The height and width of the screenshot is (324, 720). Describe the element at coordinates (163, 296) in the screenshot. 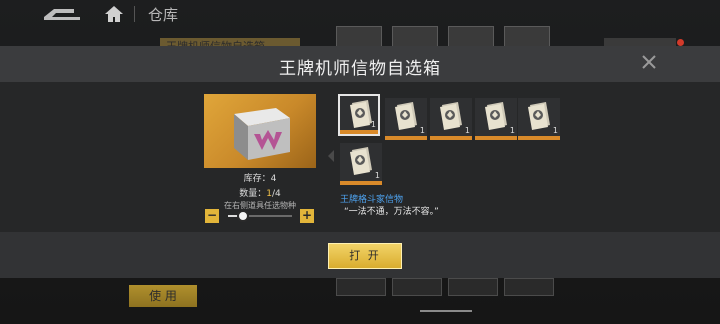

I see `use-button: 使 用` at that location.